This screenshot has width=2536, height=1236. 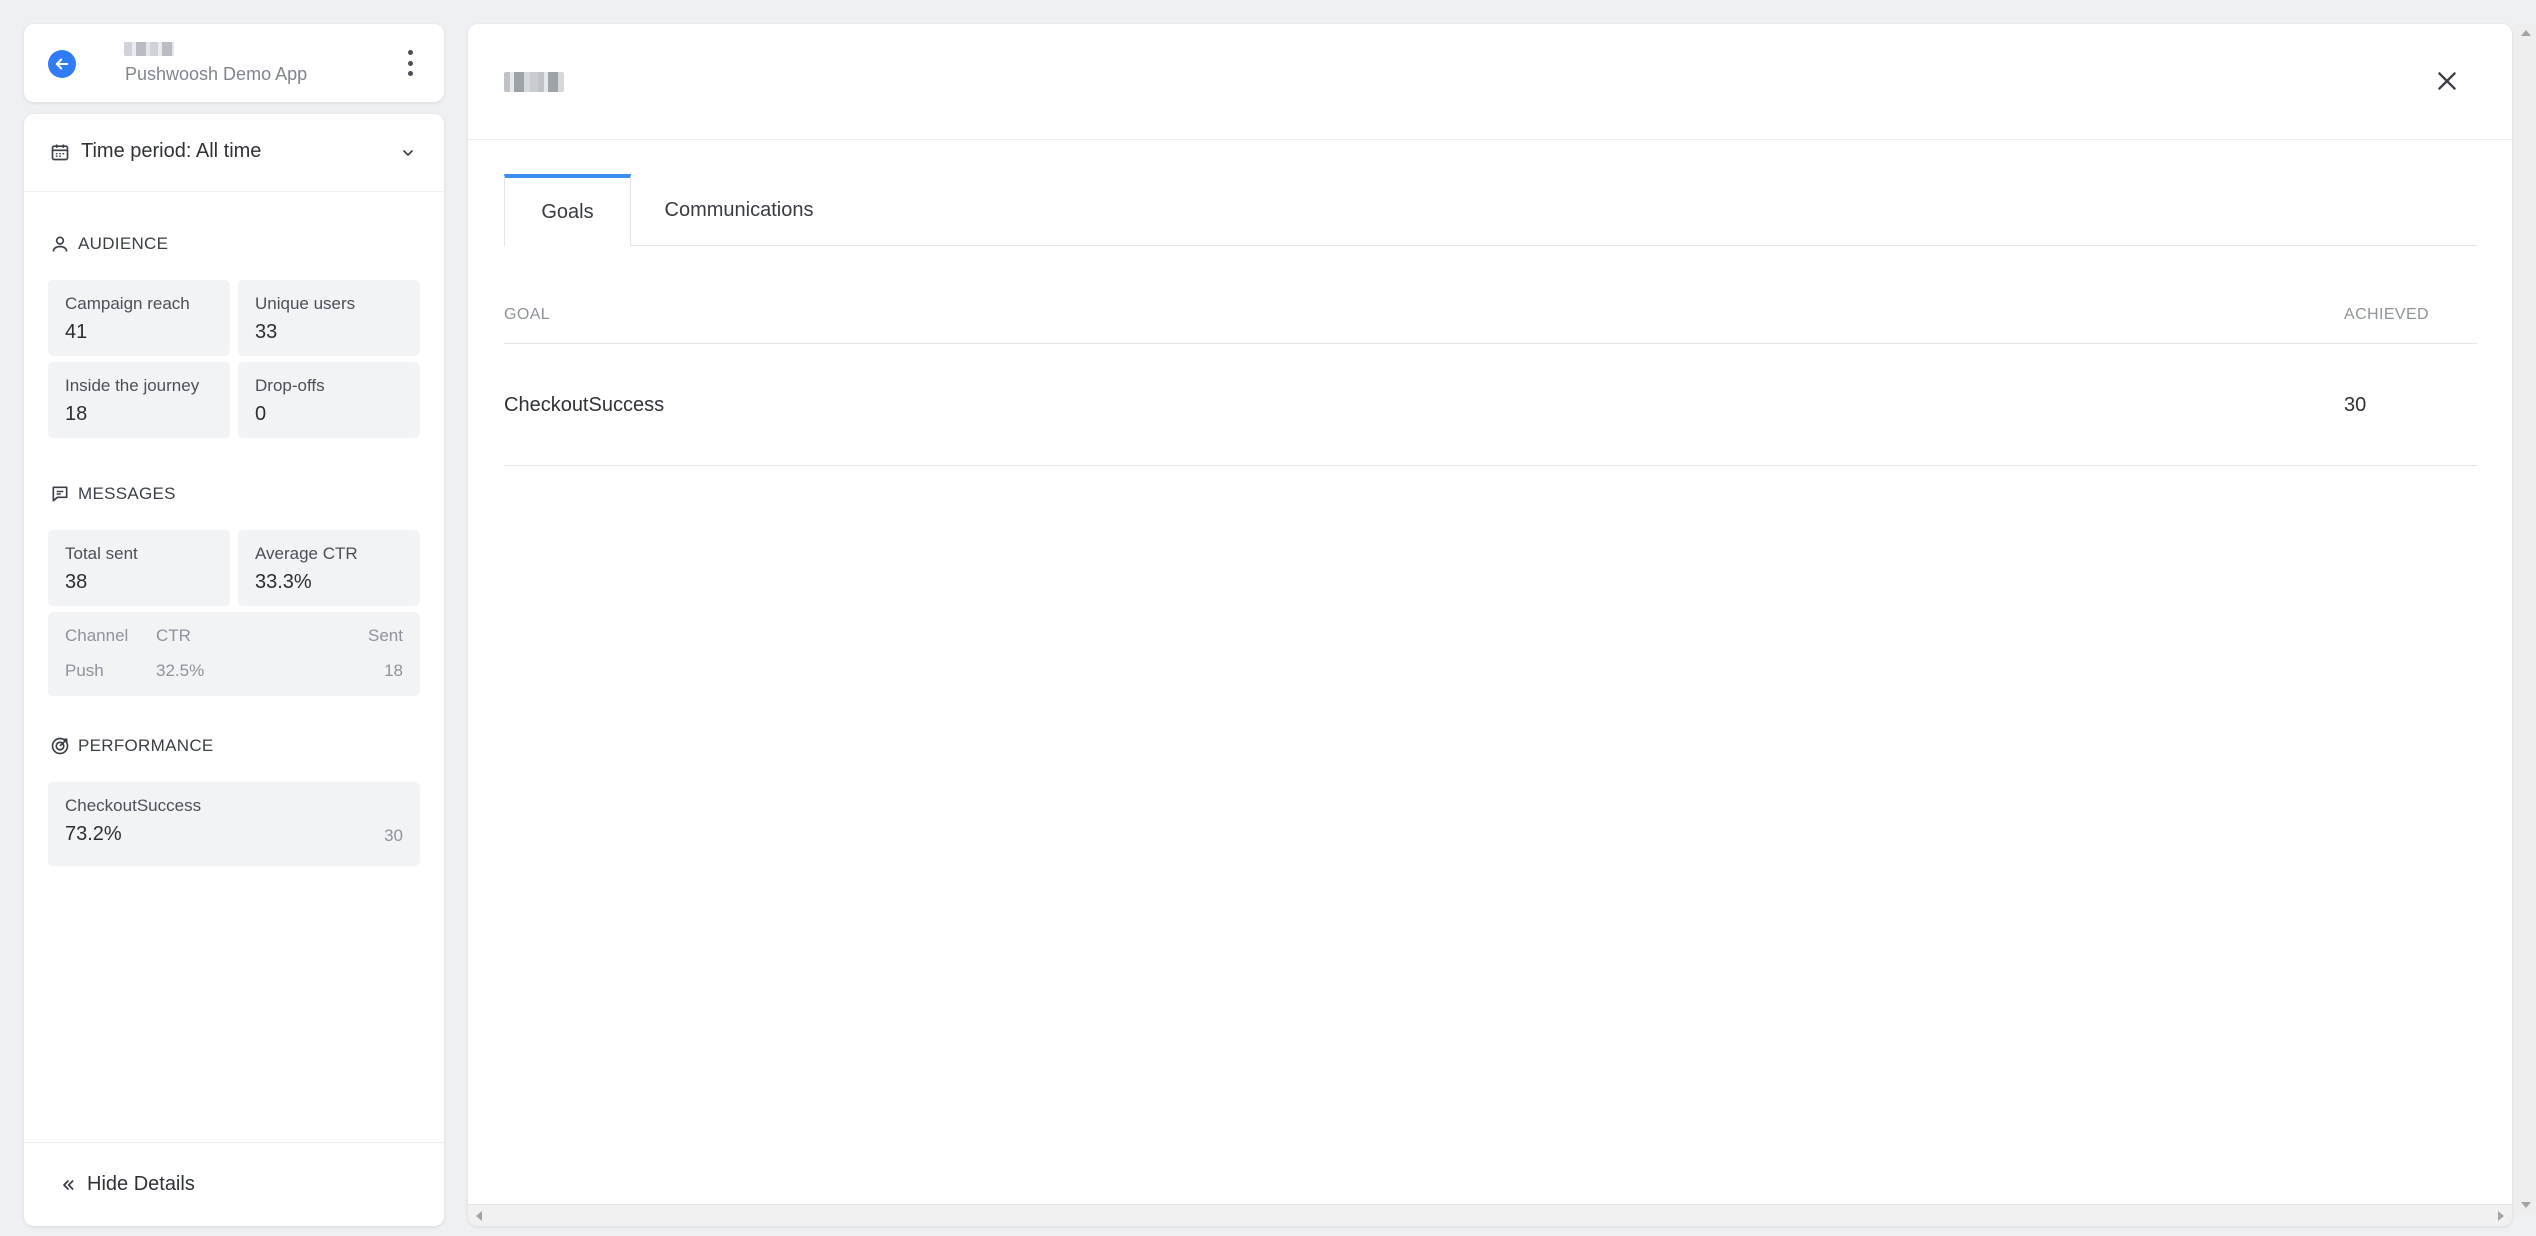 I want to click on panel-title-redacted, so click(x=534, y=82).